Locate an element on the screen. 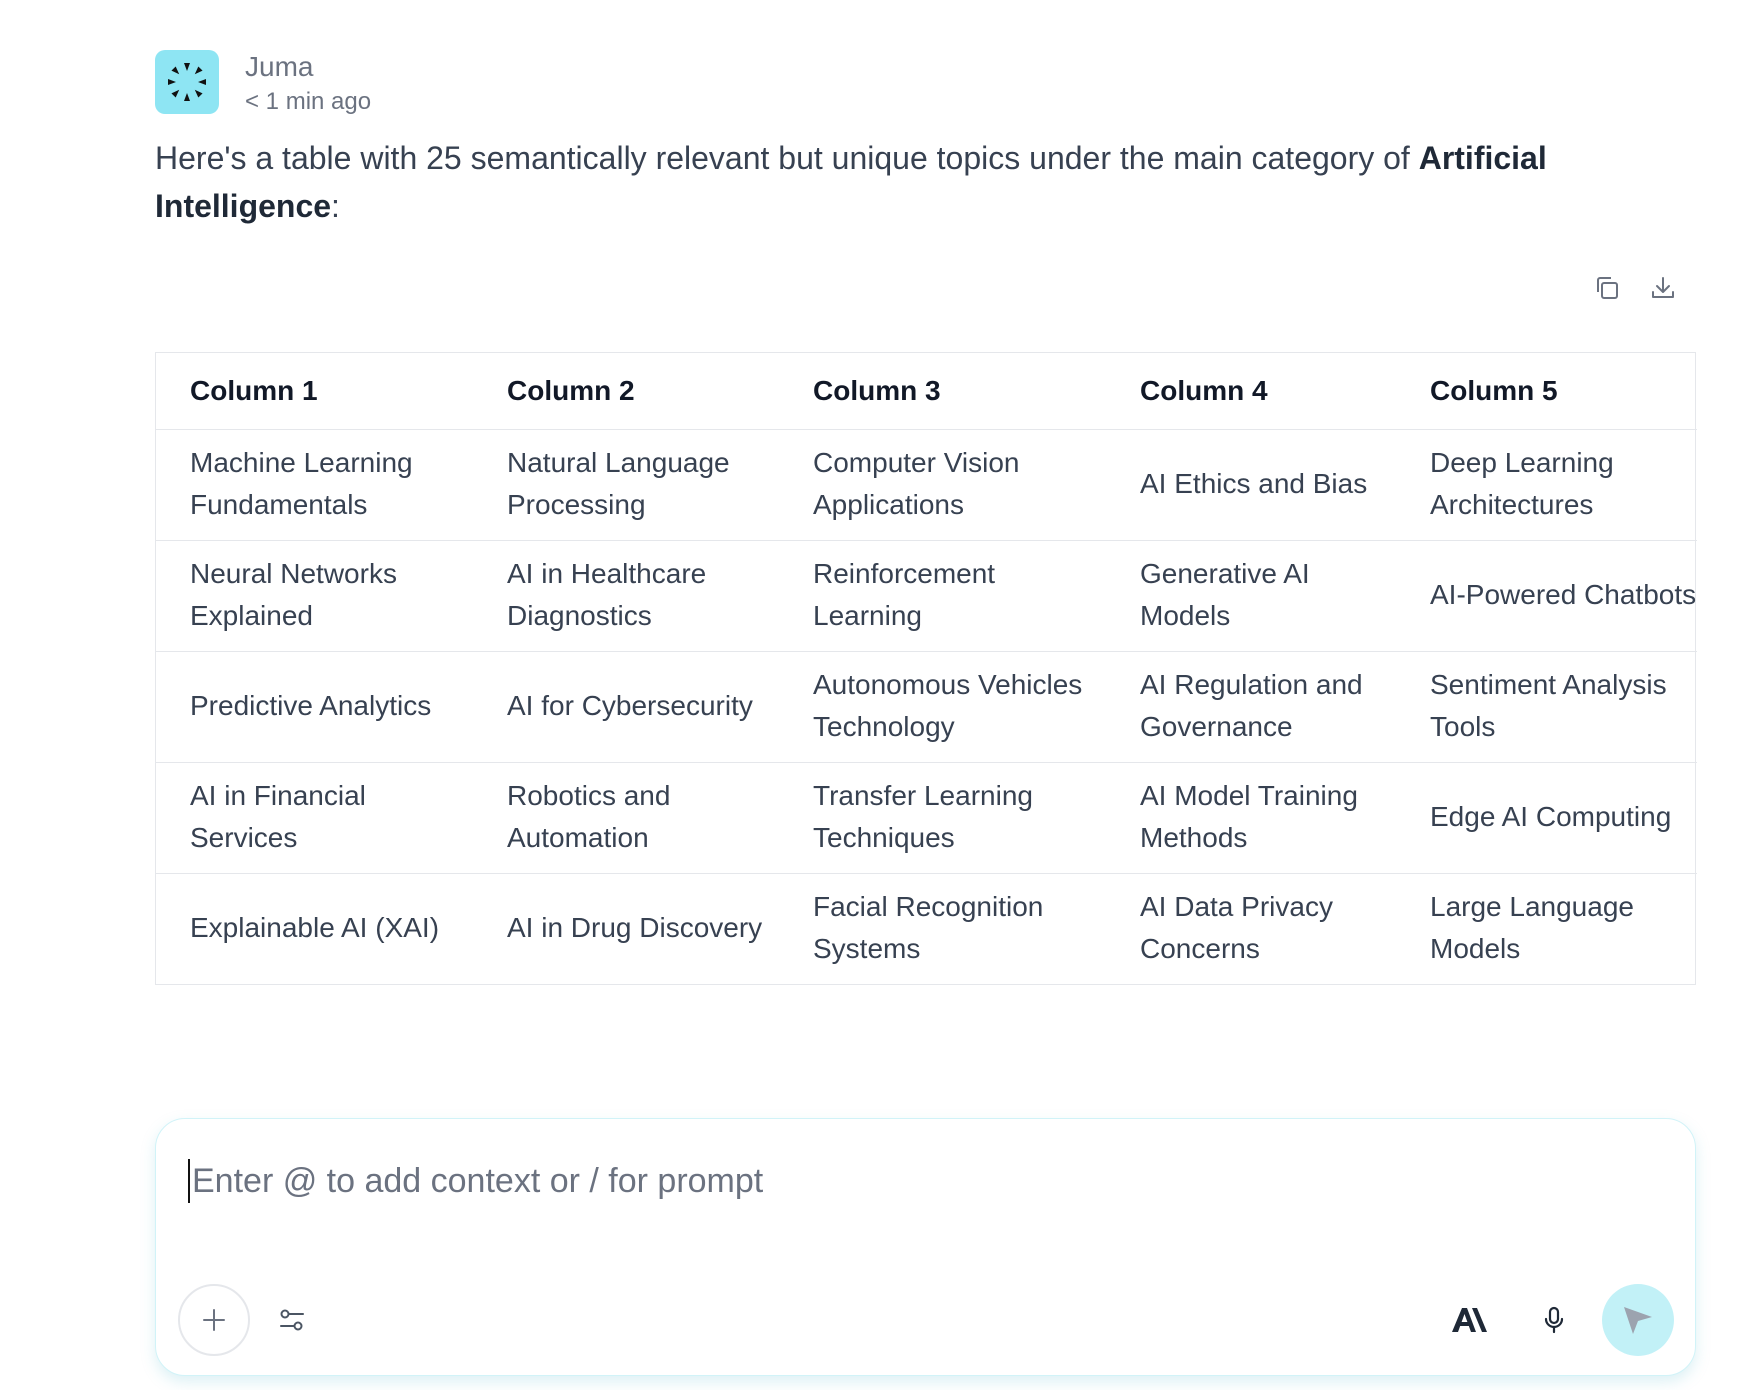 This screenshot has height=1390, width=1758. send-button is located at coordinates (1638, 1320).